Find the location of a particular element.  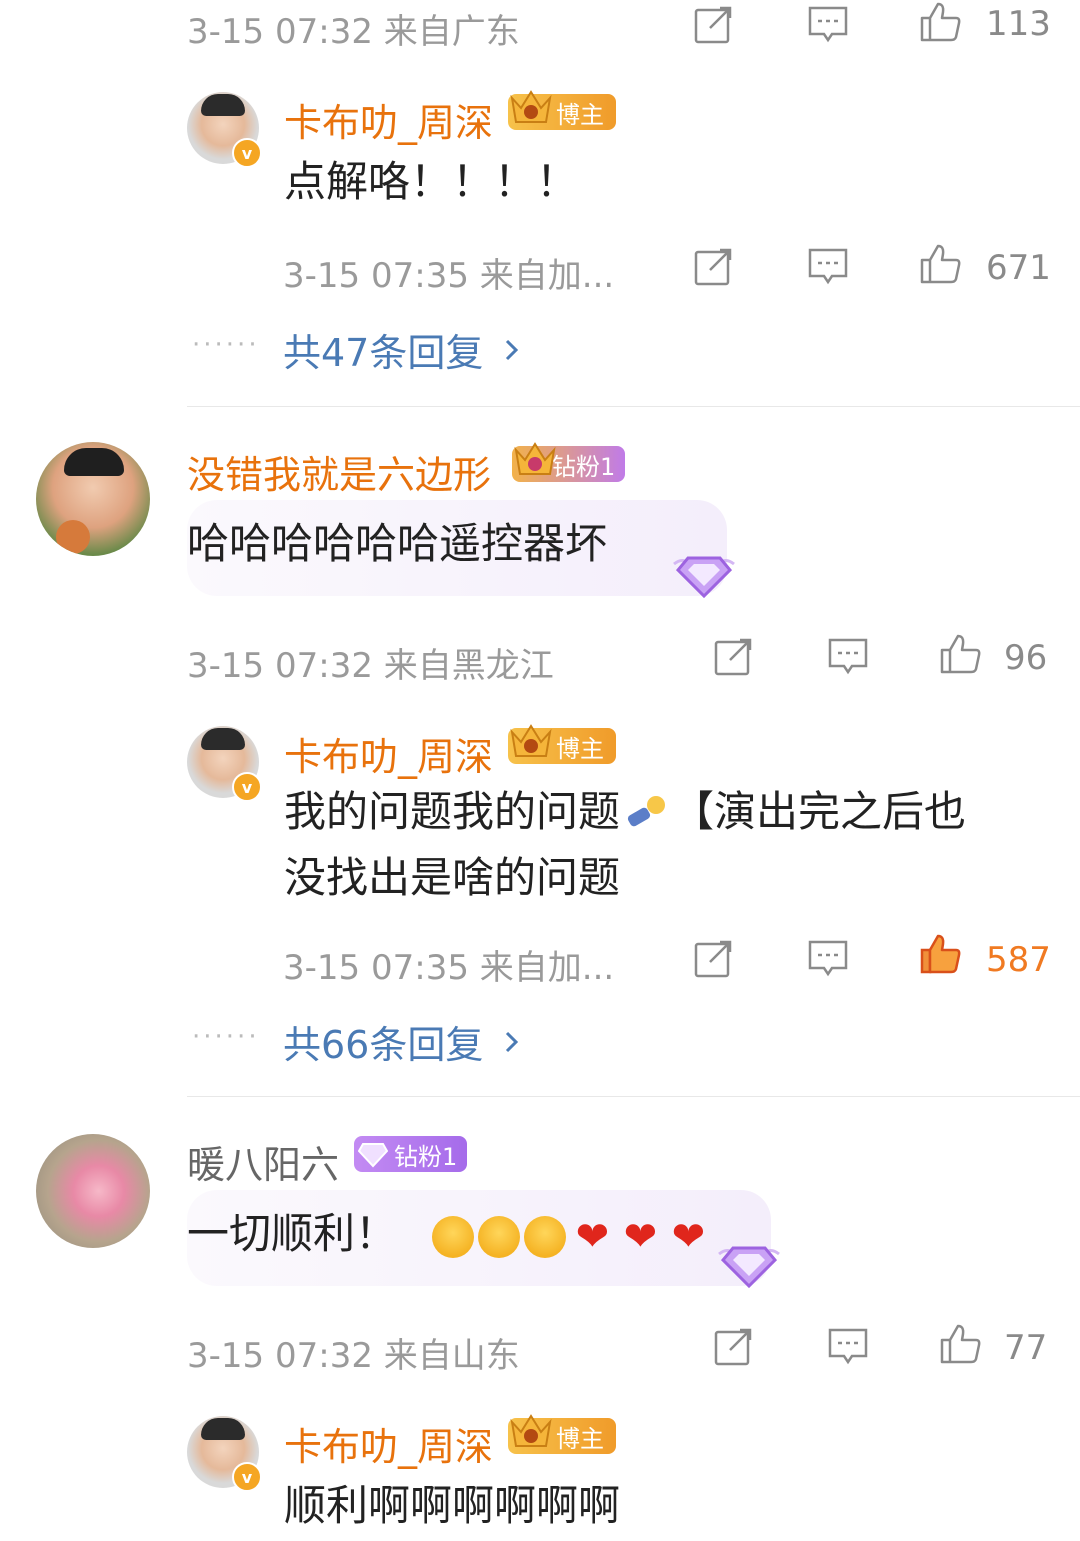

reply-text-part: 【演出完之后也 is located at coordinates (819, 811).